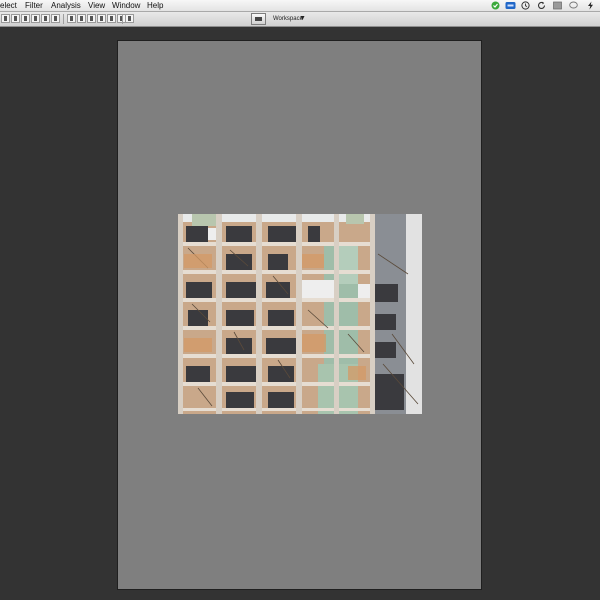 The height and width of the screenshot is (600, 600). What do you see at coordinates (557, 5) in the screenshot?
I see `screen-icon` at bounding box center [557, 5].